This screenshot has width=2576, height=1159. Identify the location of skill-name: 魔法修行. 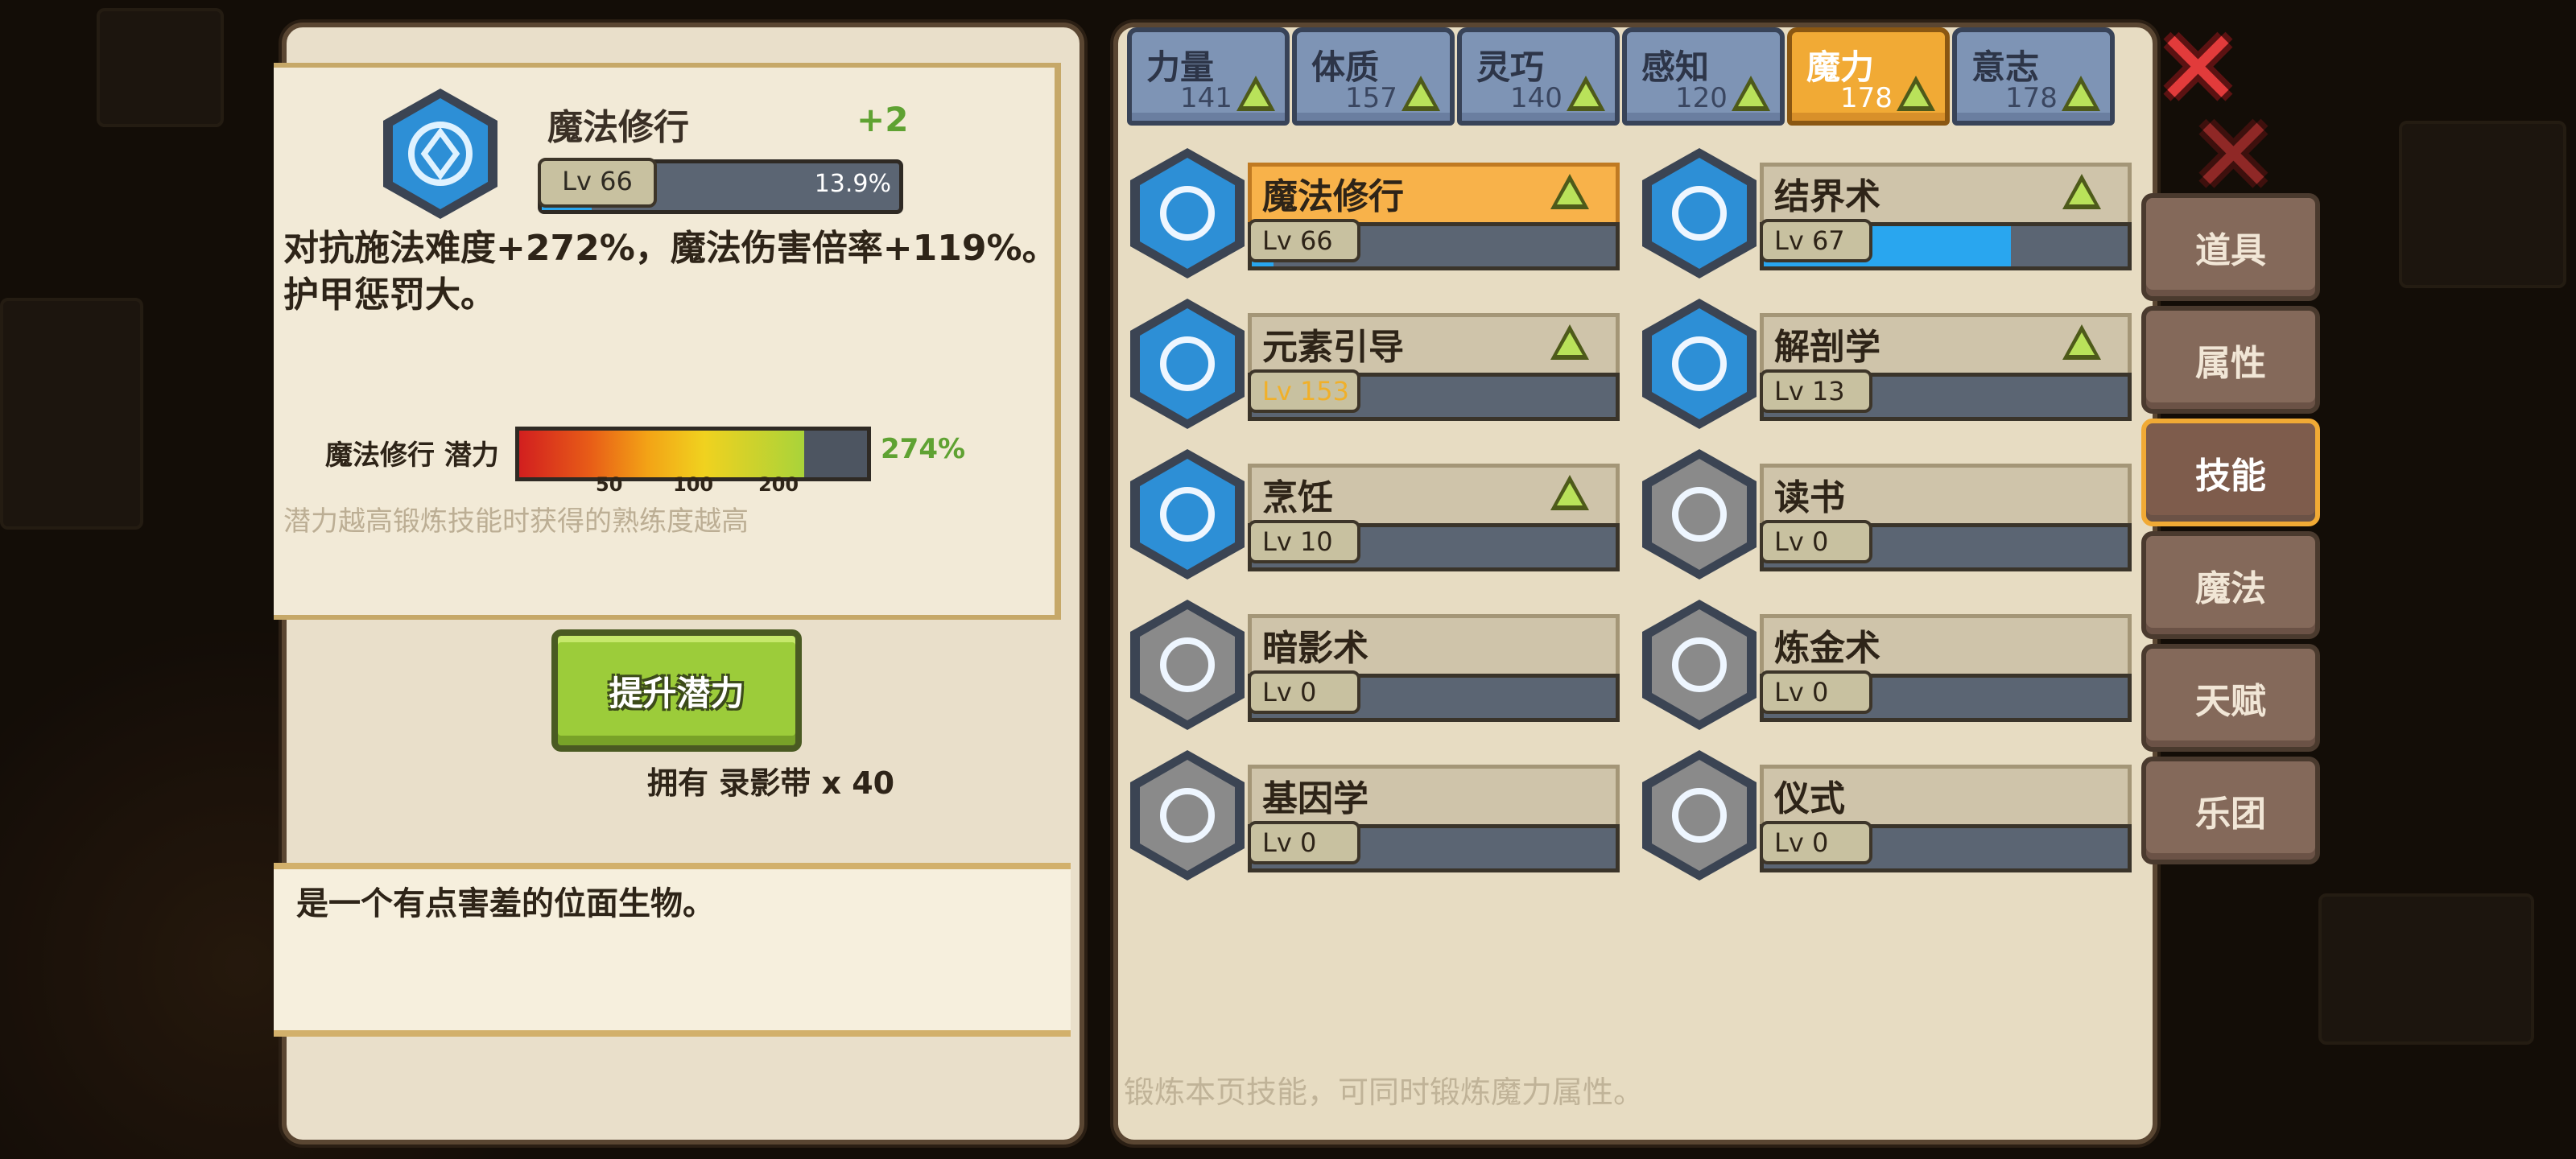
(1333, 196).